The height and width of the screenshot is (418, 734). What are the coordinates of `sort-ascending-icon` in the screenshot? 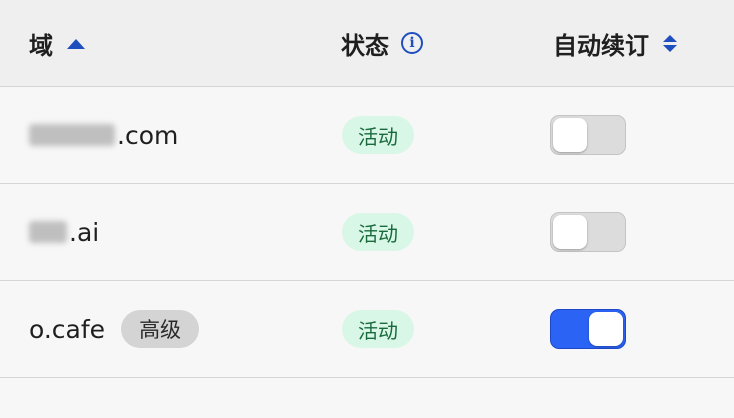 It's located at (76, 44).